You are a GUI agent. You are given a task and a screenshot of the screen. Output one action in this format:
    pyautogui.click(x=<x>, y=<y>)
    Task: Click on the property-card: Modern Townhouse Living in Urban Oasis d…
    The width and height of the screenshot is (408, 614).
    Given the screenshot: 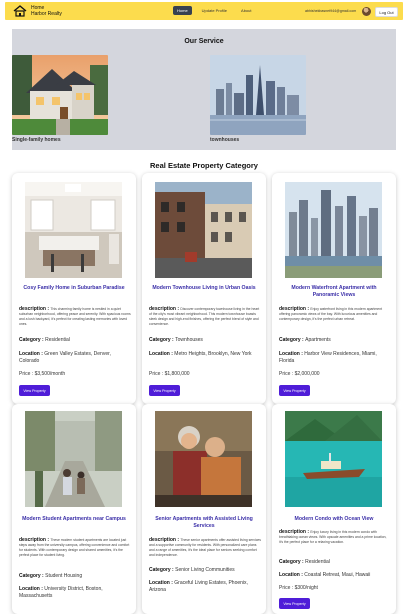 What is the action you would take?
    pyautogui.click(x=204, y=288)
    